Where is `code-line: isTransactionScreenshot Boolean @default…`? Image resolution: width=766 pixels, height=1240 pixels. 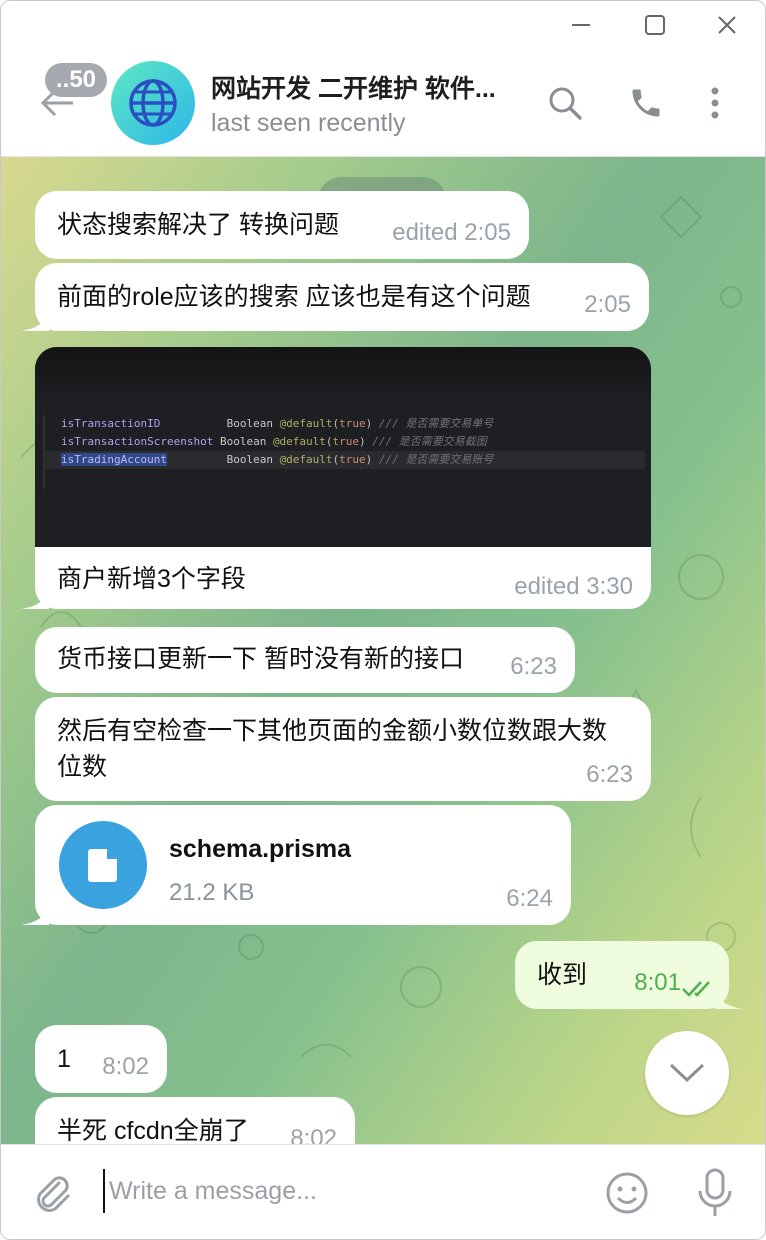 code-line: isTransactionScreenshot Boolean @default… is located at coordinates (274, 441).